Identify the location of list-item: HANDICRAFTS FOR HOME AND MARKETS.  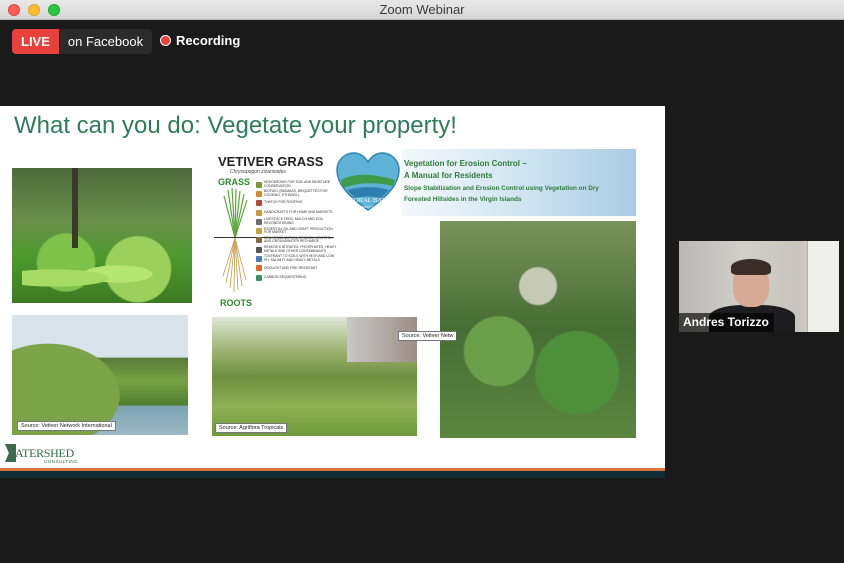
(297, 212).